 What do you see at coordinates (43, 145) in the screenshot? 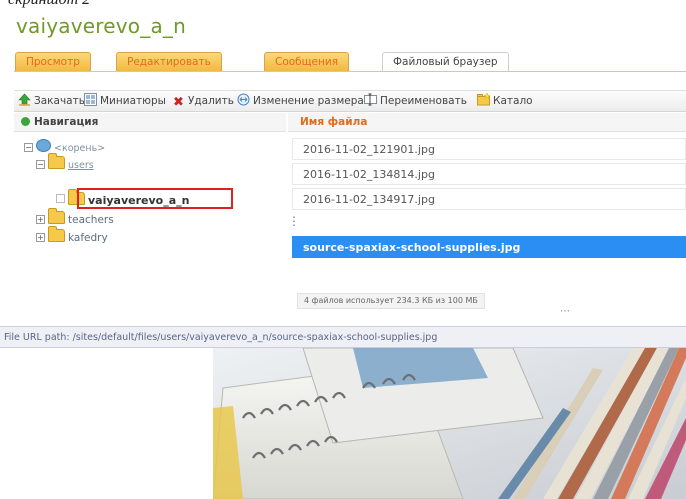
I see `drive-icon` at bounding box center [43, 145].